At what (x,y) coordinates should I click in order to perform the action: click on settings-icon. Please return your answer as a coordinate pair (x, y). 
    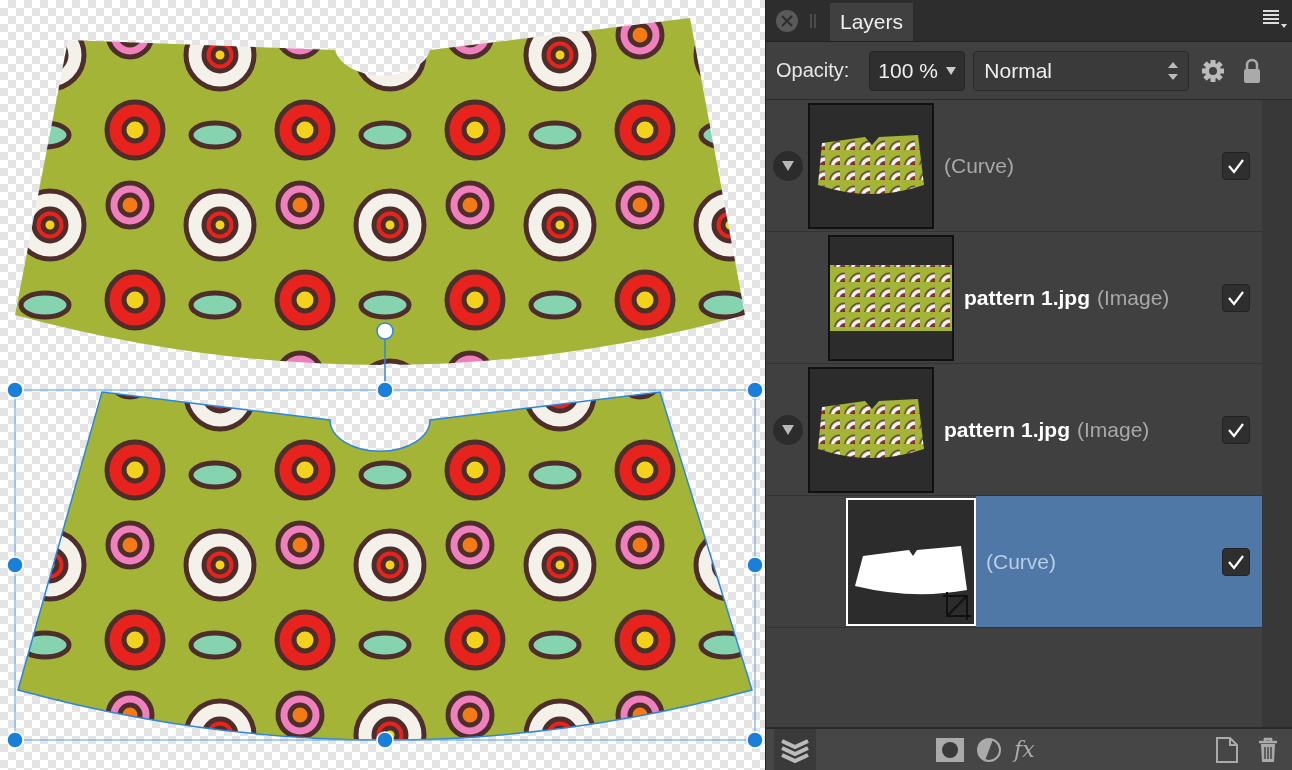
    Looking at the image, I should click on (1213, 70).